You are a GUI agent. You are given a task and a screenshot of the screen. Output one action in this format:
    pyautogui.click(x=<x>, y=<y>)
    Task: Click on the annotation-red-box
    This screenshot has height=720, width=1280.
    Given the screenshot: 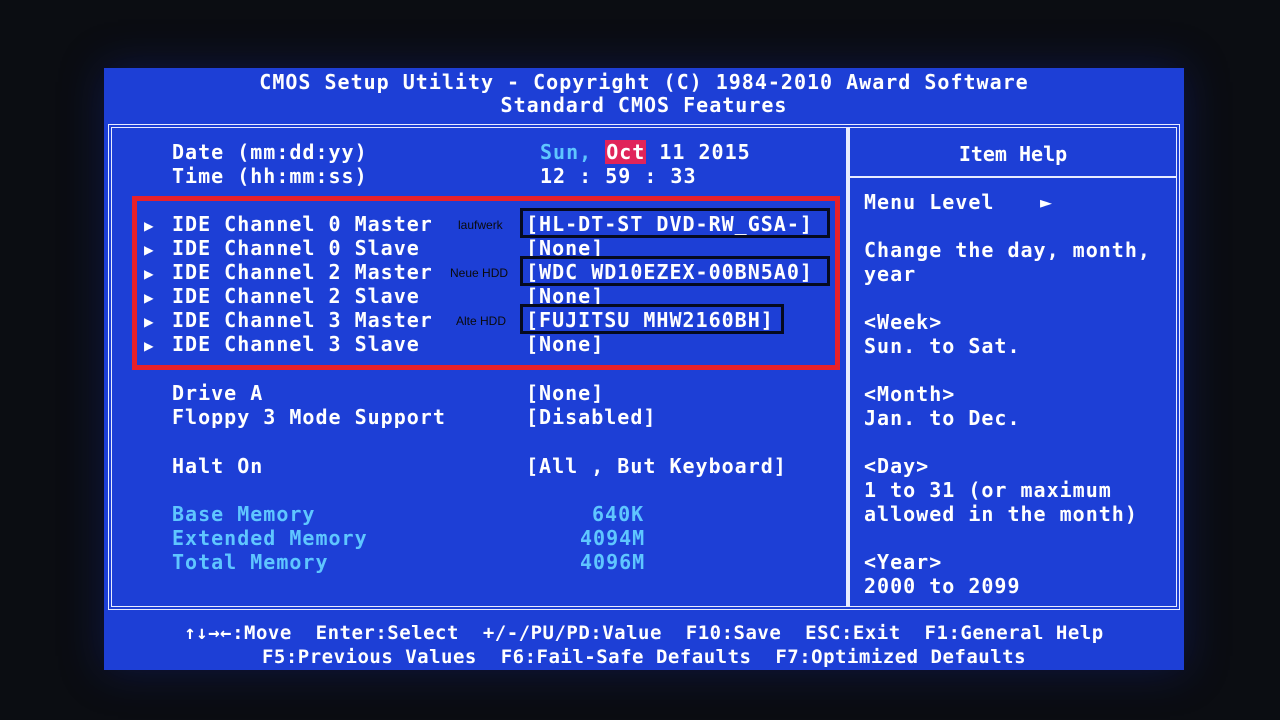 What is the action you would take?
    pyautogui.click(x=486, y=283)
    